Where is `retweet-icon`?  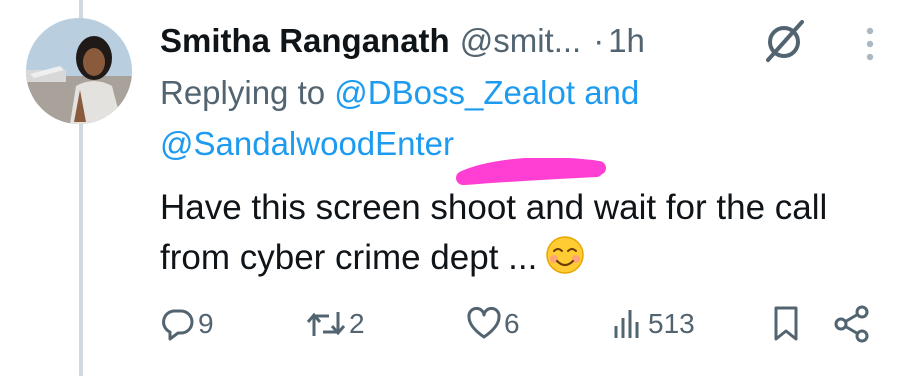 retweet-icon is located at coordinates (326, 324).